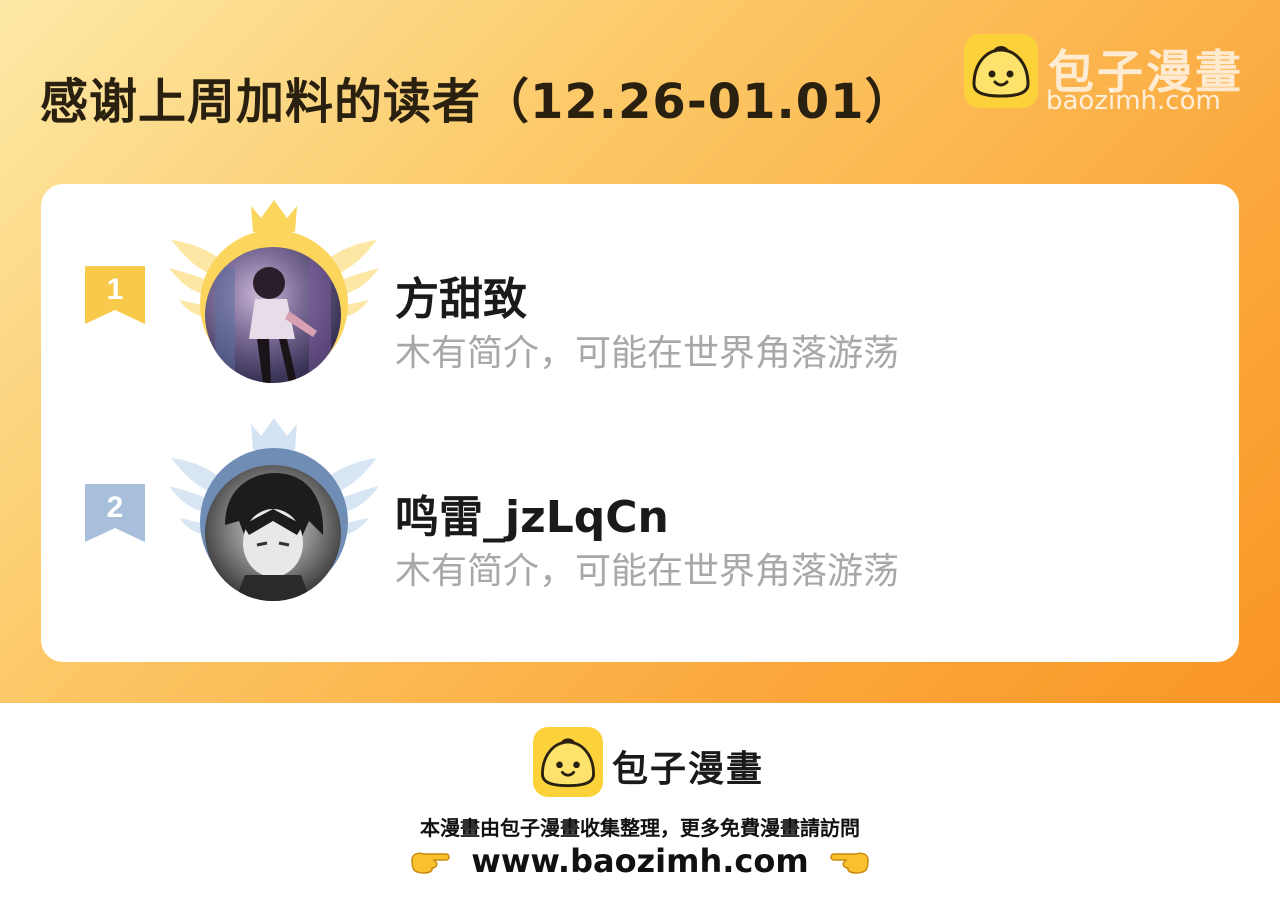 The width and height of the screenshot is (1280, 903). What do you see at coordinates (430, 863) in the screenshot?
I see `pointing-right-hand-icon` at bounding box center [430, 863].